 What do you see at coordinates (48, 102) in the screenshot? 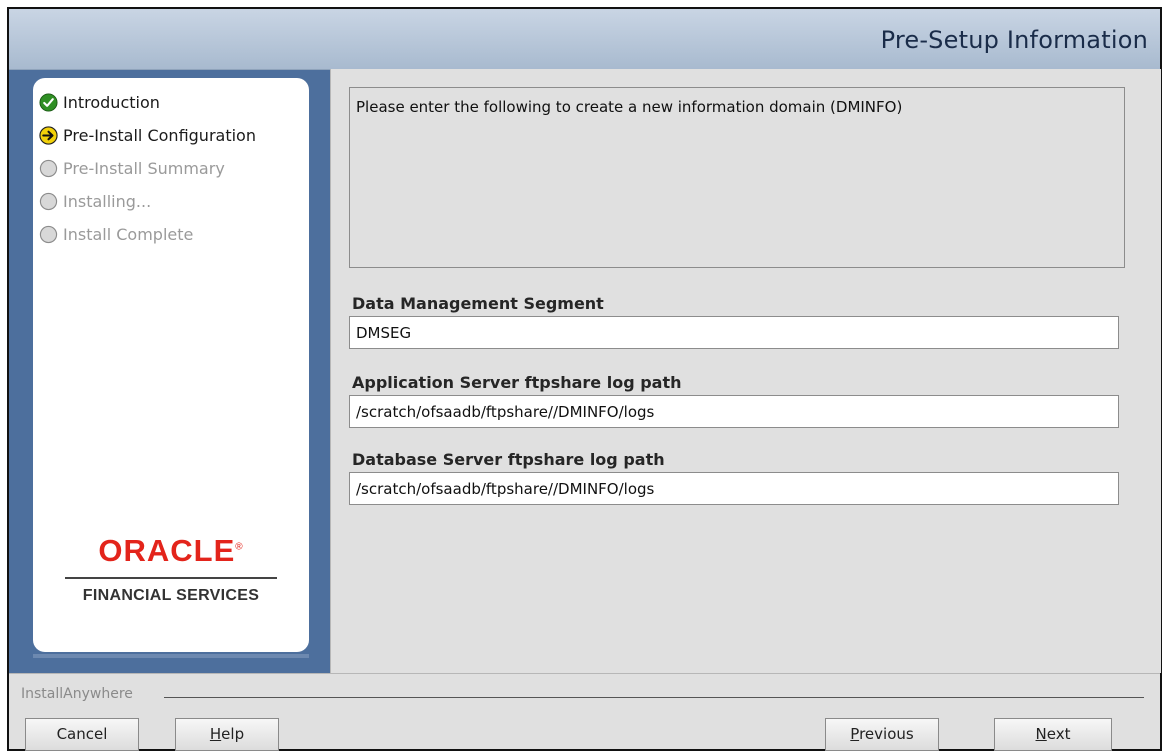
I see `check-circle-icon` at bounding box center [48, 102].